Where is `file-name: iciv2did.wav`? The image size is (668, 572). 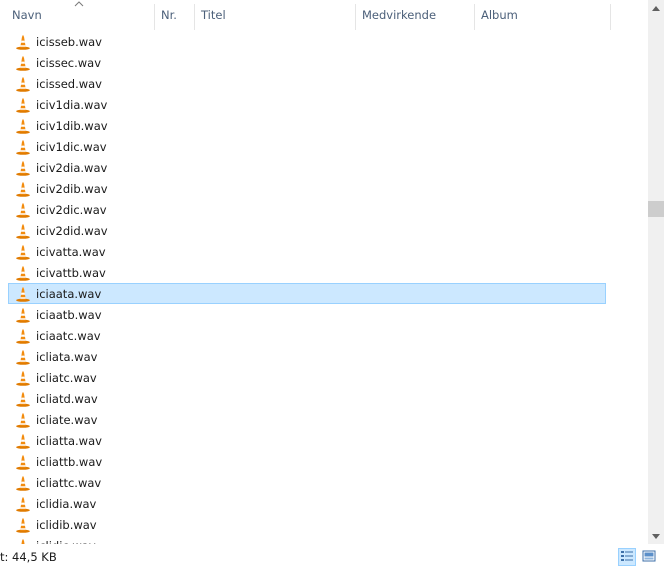
file-name: iciv2did.wav is located at coordinates (72, 230).